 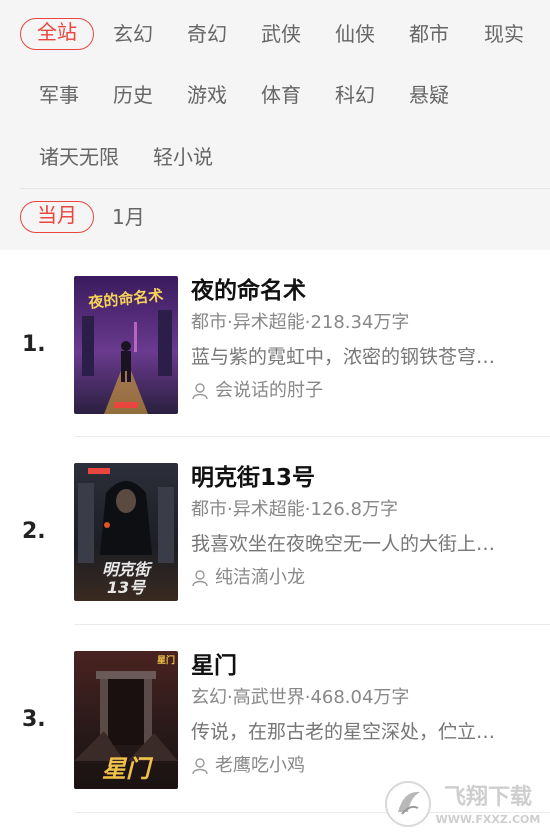 I want to click on rank-number: 2., so click(x=34, y=531).